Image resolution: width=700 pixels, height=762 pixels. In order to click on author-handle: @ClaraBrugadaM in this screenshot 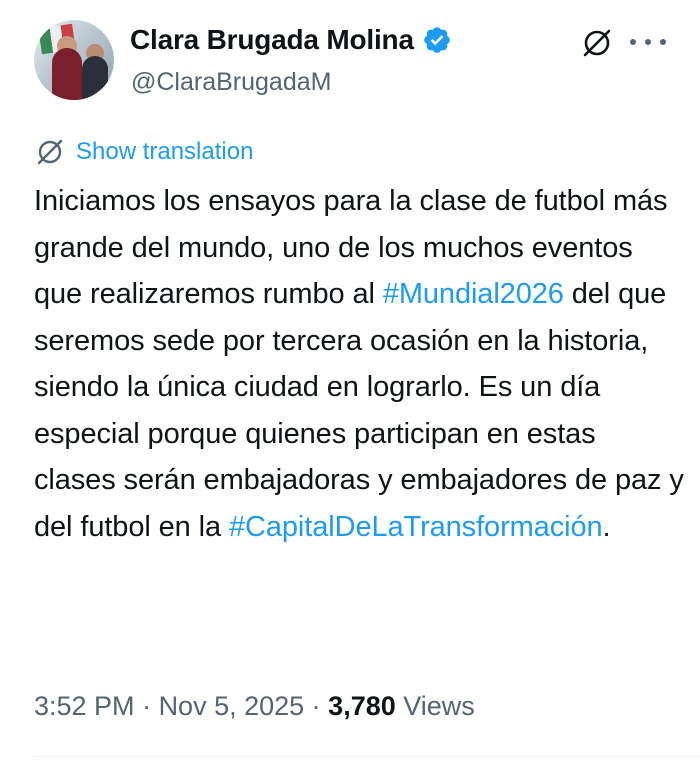, I will do `click(231, 82)`.